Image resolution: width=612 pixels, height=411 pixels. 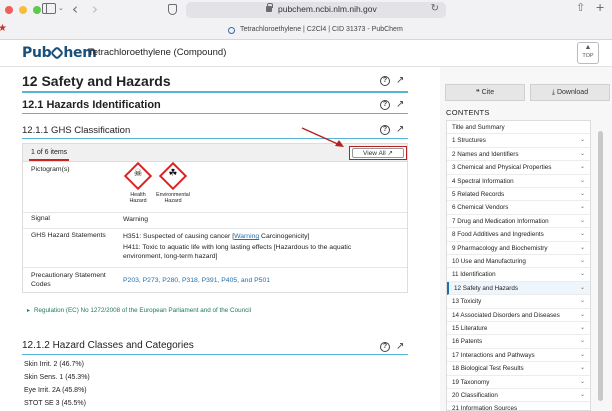 I want to click on toc-item: 1 Structures ⌄, so click(x=518, y=141).